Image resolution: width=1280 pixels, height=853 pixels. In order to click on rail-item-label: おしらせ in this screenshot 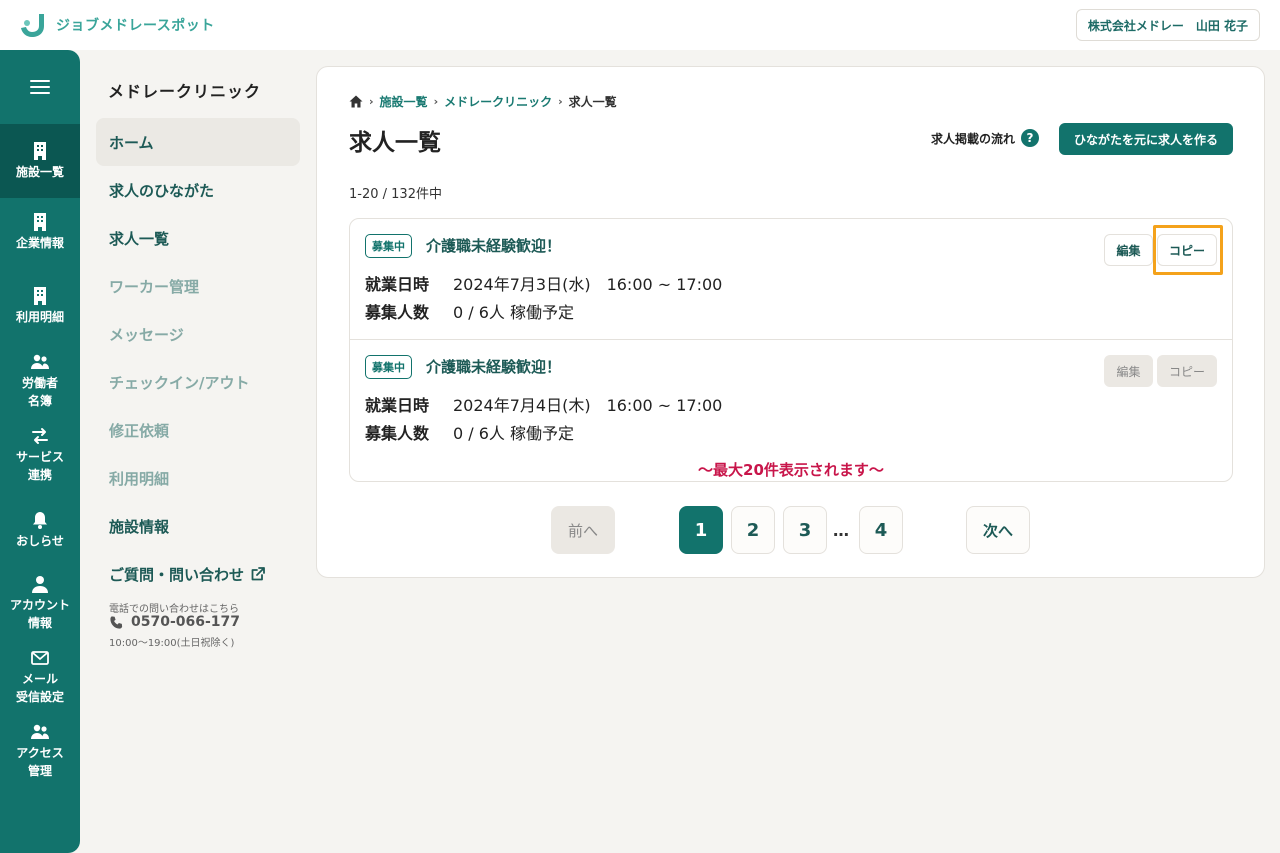, I will do `click(40, 541)`.